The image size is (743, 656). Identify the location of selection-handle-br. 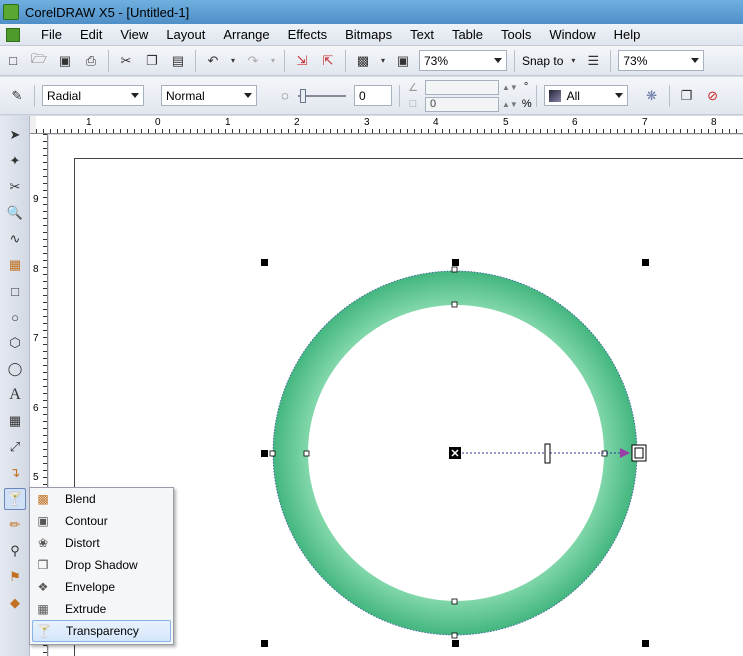
(645, 643).